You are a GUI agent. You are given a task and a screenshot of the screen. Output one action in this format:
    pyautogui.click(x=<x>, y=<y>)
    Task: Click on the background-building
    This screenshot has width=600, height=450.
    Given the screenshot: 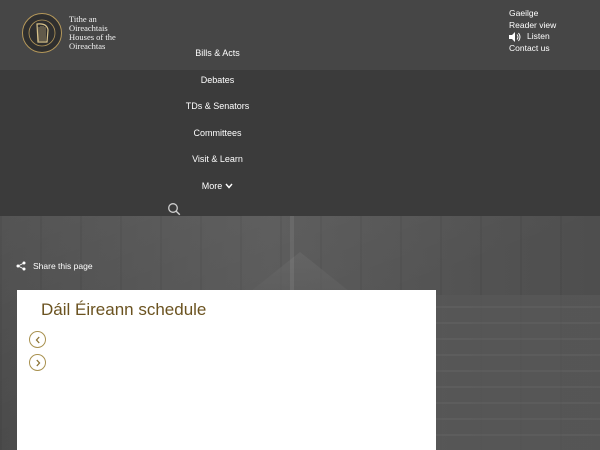 What is the action you would take?
    pyautogui.click(x=515, y=372)
    